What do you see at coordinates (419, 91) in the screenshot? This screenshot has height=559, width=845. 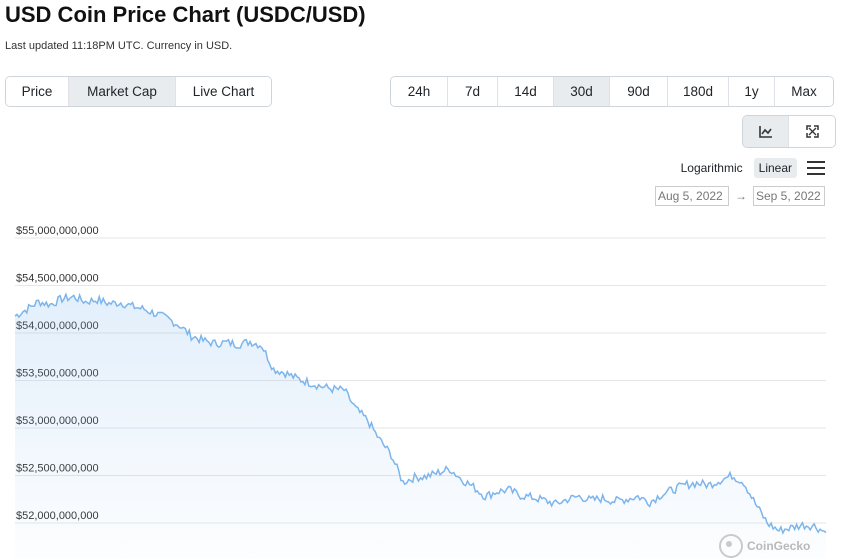 I see `range-24h: 24h` at bounding box center [419, 91].